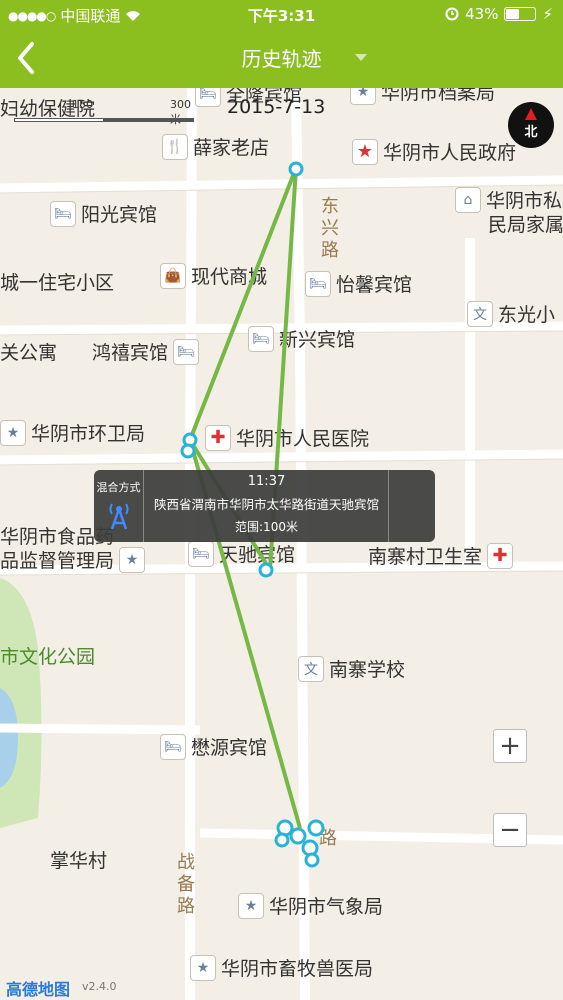  I want to click on alarm-icon, so click(452, 14).